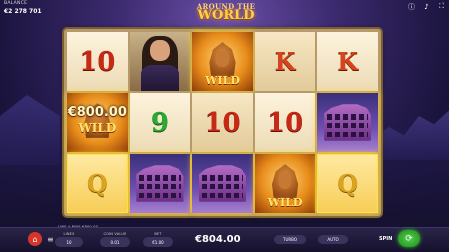 This screenshot has height=252, width=449. Describe the element at coordinates (411, 7) in the screenshot. I see `info-icon: ⓘ` at that location.